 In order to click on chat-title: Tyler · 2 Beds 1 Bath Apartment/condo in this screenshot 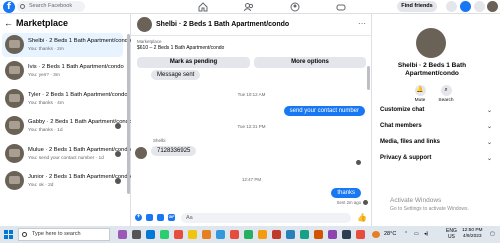, I will do `click(78, 95)`.